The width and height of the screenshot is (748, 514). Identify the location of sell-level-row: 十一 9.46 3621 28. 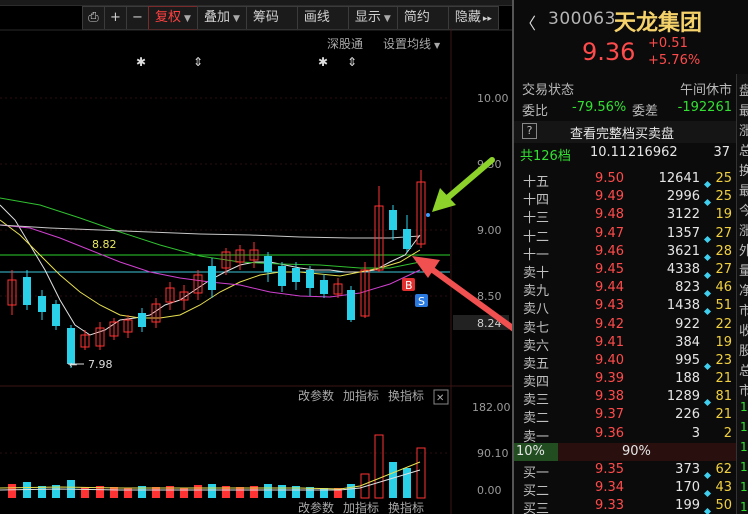
(625, 253).